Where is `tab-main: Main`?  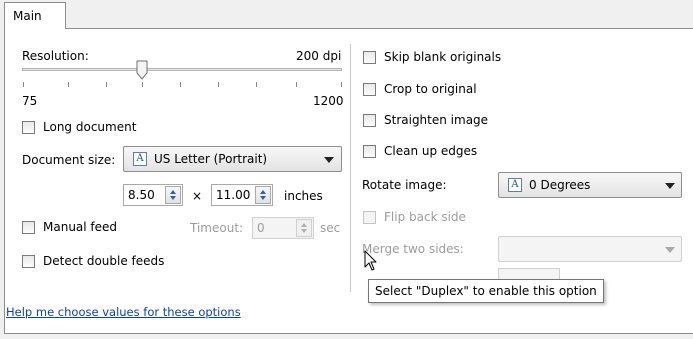
tab-main: Main is located at coordinates (35, 15).